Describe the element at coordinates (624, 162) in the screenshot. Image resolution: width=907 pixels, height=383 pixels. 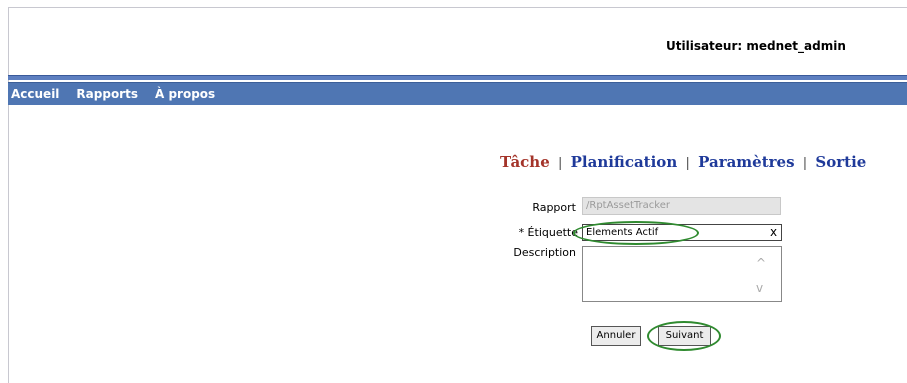
I see `step-planification: Planification` at that location.